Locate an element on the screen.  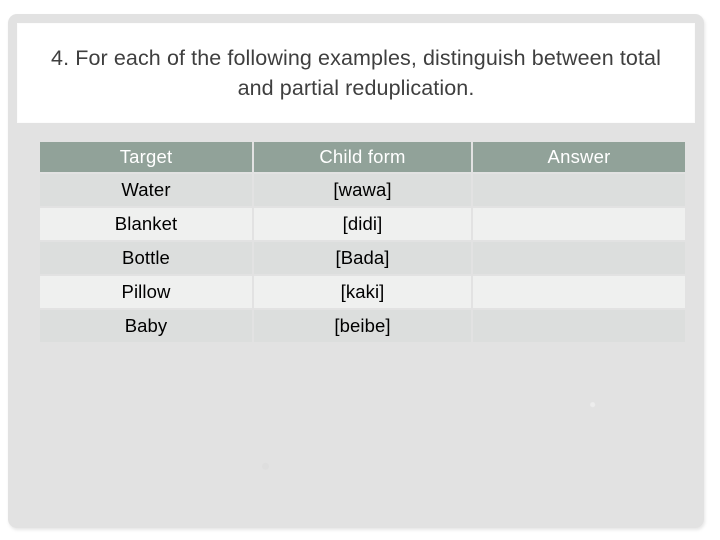
cell-child-form: [beibe] is located at coordinates (362, 326).